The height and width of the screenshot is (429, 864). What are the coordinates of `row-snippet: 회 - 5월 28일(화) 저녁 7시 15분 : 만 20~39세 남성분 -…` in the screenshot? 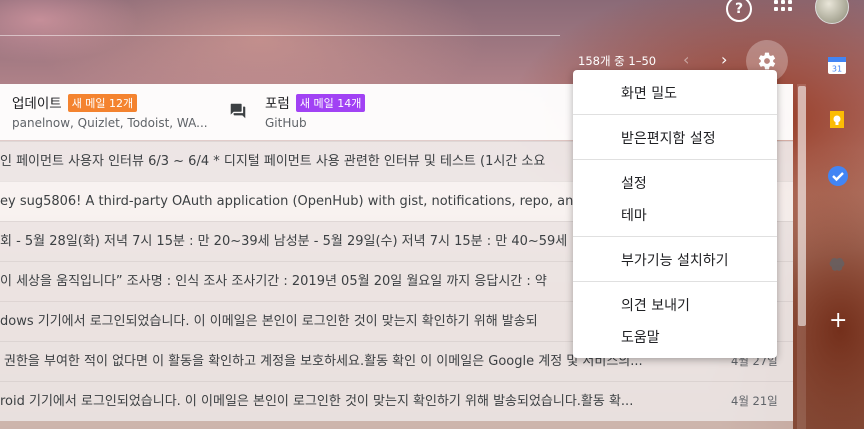 It's located at (284, 241).